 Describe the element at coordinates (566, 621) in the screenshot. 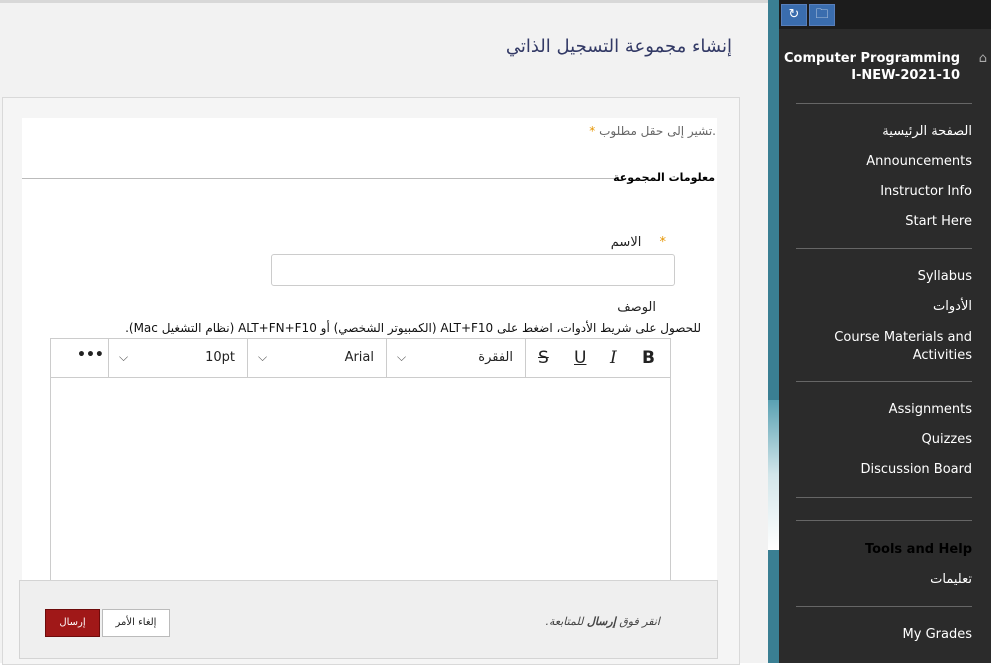

I see `submit-hint-suffix: للمتابعة.` at that location.